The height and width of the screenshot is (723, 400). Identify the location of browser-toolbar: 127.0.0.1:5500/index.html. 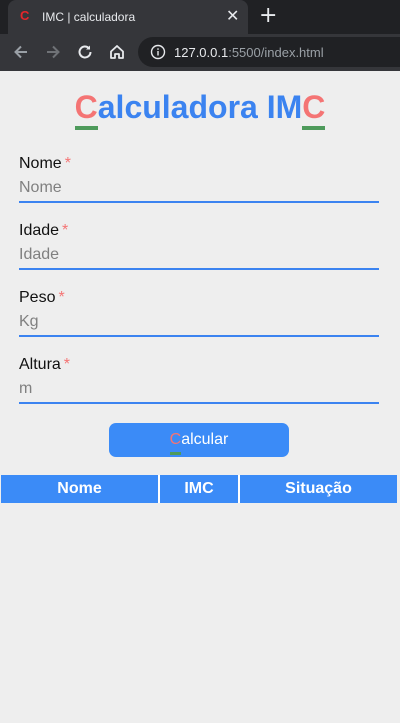
(200, 52).